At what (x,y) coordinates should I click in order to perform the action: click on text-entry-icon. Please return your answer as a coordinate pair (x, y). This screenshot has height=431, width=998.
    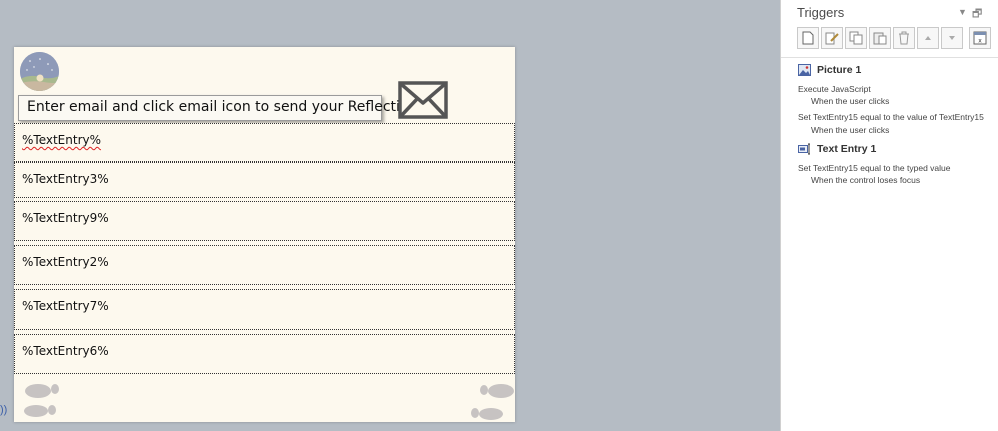
    Looking at the image, I should click on (804, 149).